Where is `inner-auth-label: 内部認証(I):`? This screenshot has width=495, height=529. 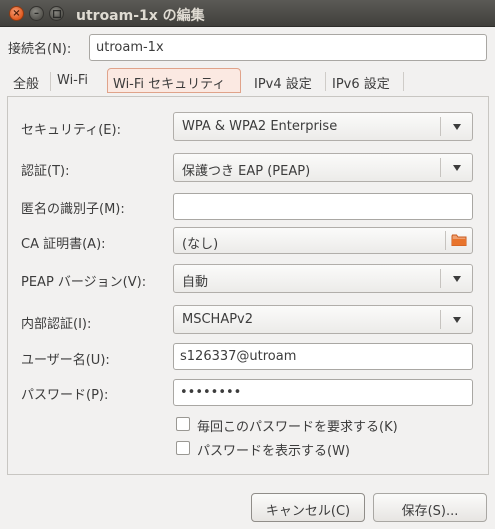 inner-auth-label: 内部認証(I): is located at coordinates (56, 324).